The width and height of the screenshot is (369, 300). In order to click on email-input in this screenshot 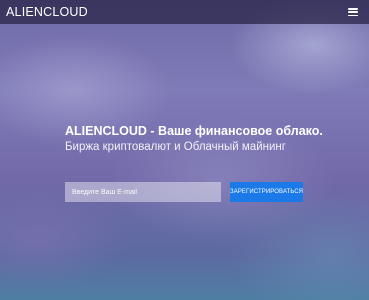, I will do `click(143, 192)`.